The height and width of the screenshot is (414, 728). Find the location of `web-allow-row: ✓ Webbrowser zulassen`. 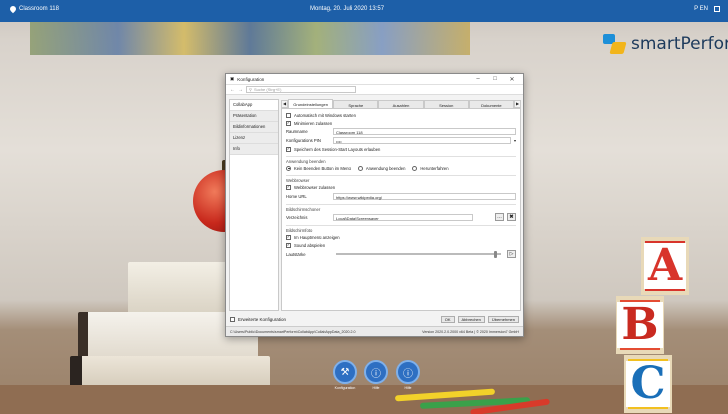

web-allow-row: ✓ Webbrowser zulassen is located at coordinates (401, 187).